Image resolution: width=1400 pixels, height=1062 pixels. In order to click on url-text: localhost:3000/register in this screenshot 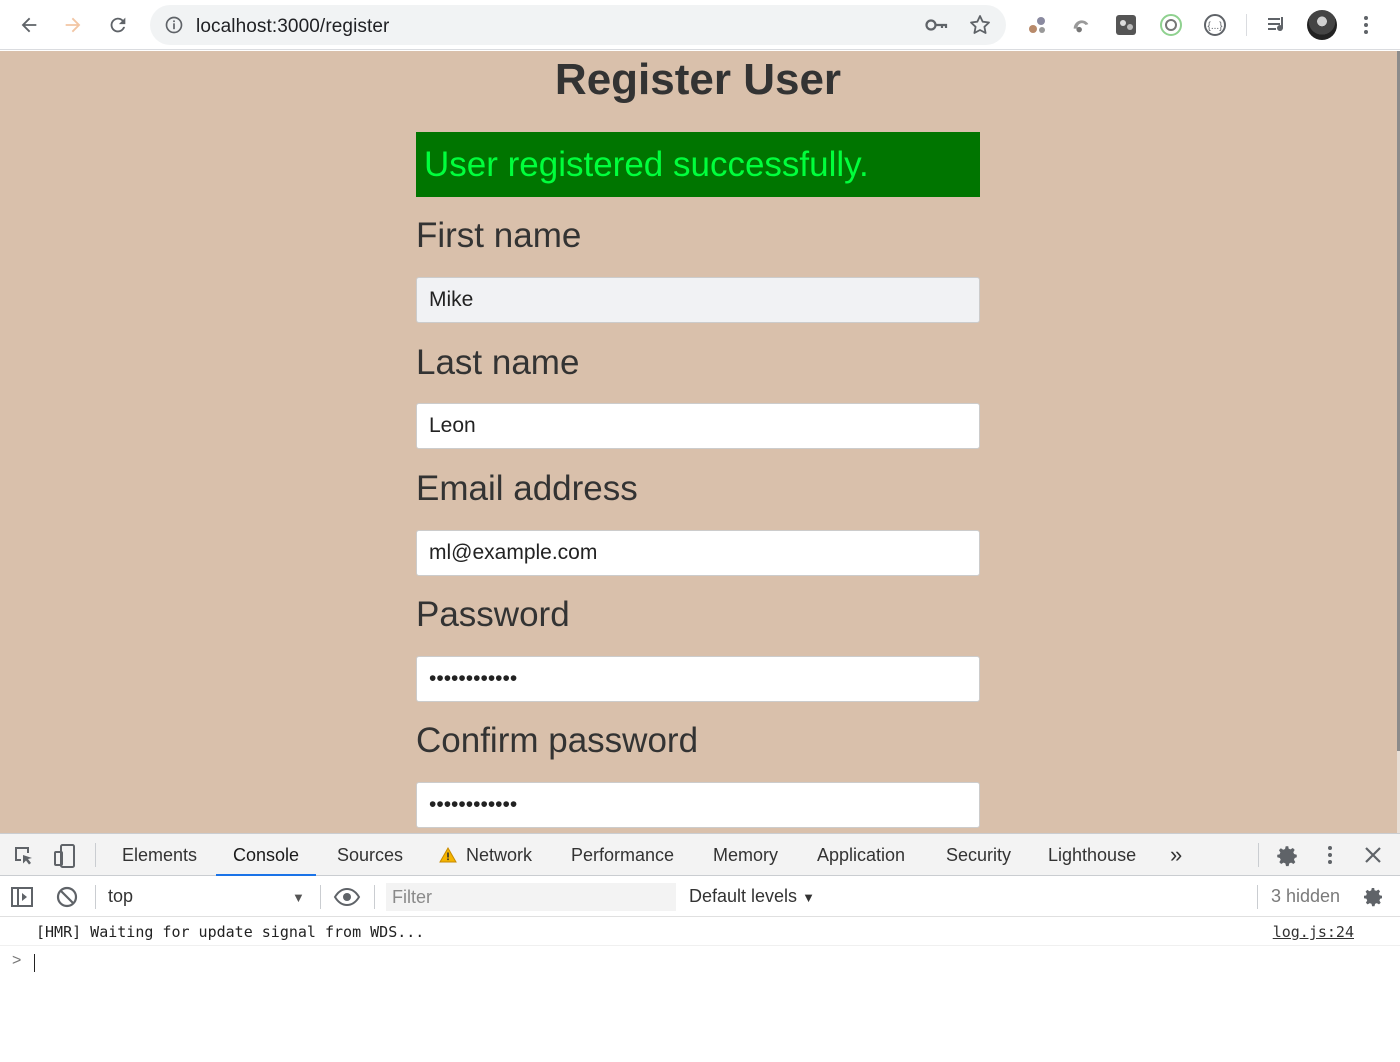, I will do `click(292, 27)`.